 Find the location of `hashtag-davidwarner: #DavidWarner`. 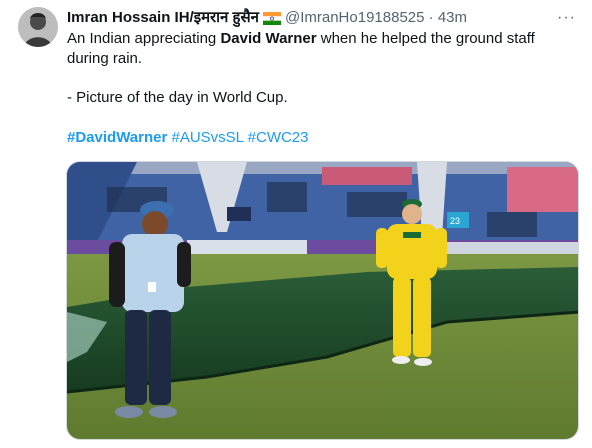

hashtag-davidwarner: #DavidWarner is located at coordinates (117, 137).